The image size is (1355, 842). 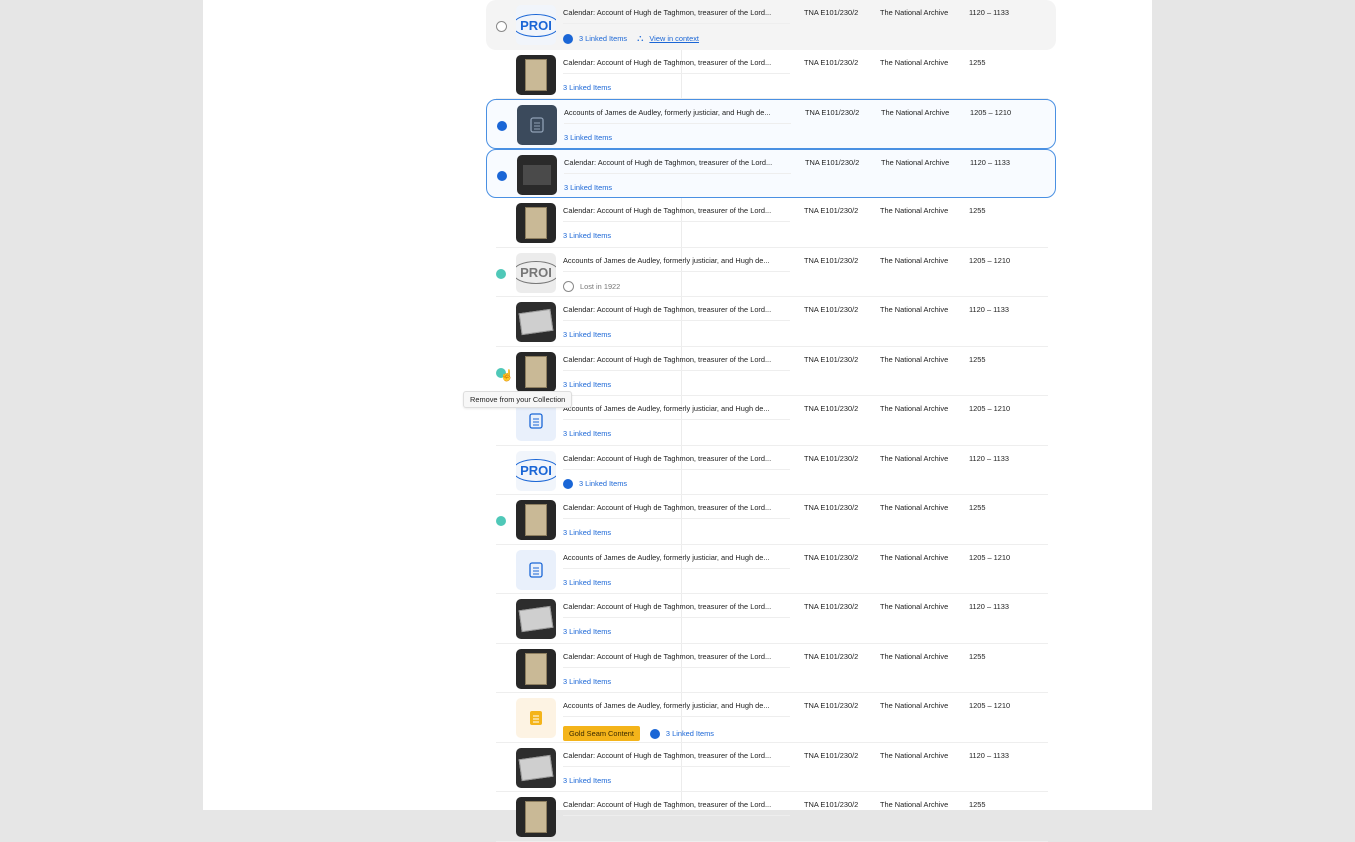 I want to click on hand-cursor-icon: ☝, so click(x=507, y=376).